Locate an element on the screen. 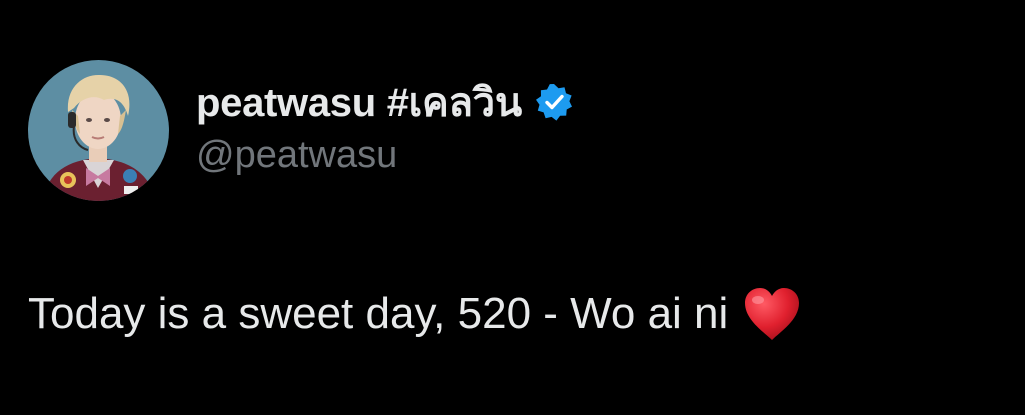 This screenshot has width=1025, height=415. tweet-body: Today is a sweet day, 520 - Wo ai ni is located at coordinates (415, 314).